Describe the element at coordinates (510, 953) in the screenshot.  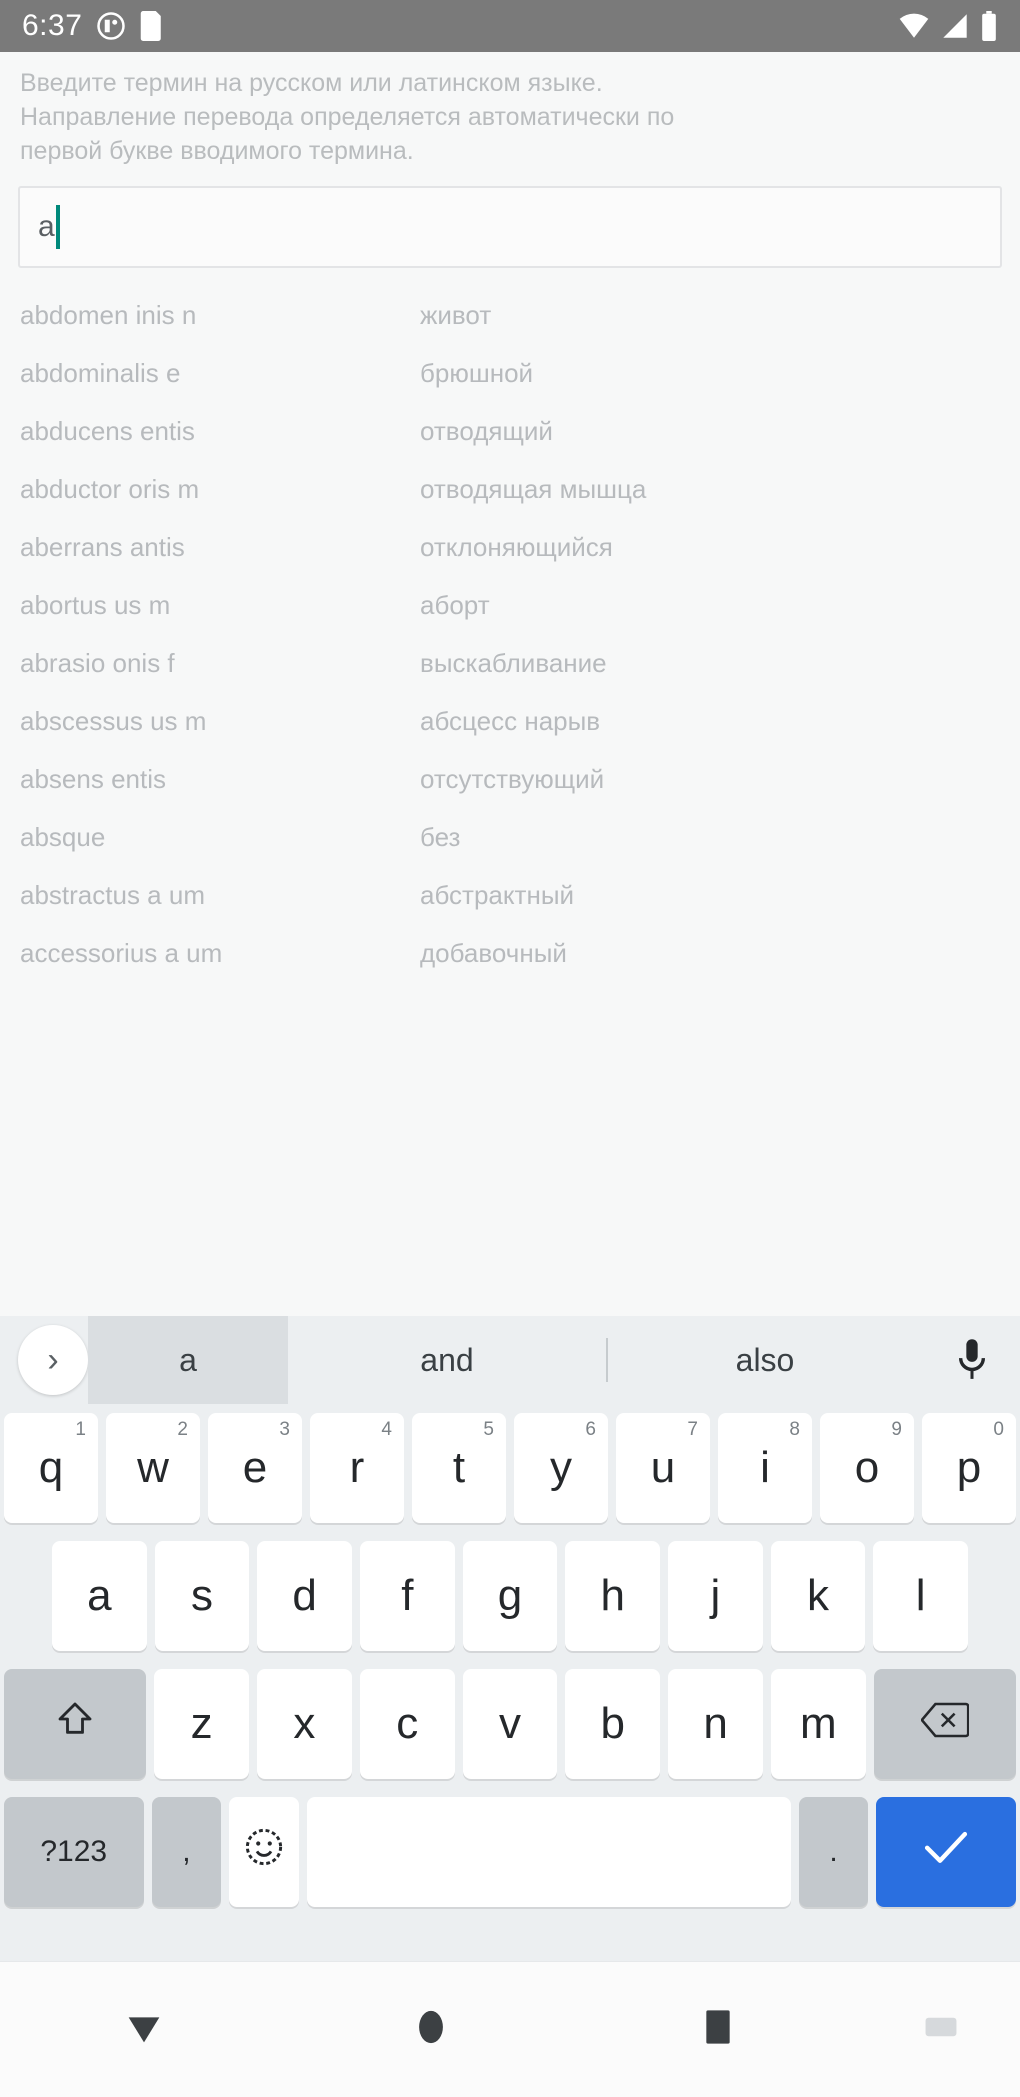
I see `list-item: accessorius a um добавочный` at that location.